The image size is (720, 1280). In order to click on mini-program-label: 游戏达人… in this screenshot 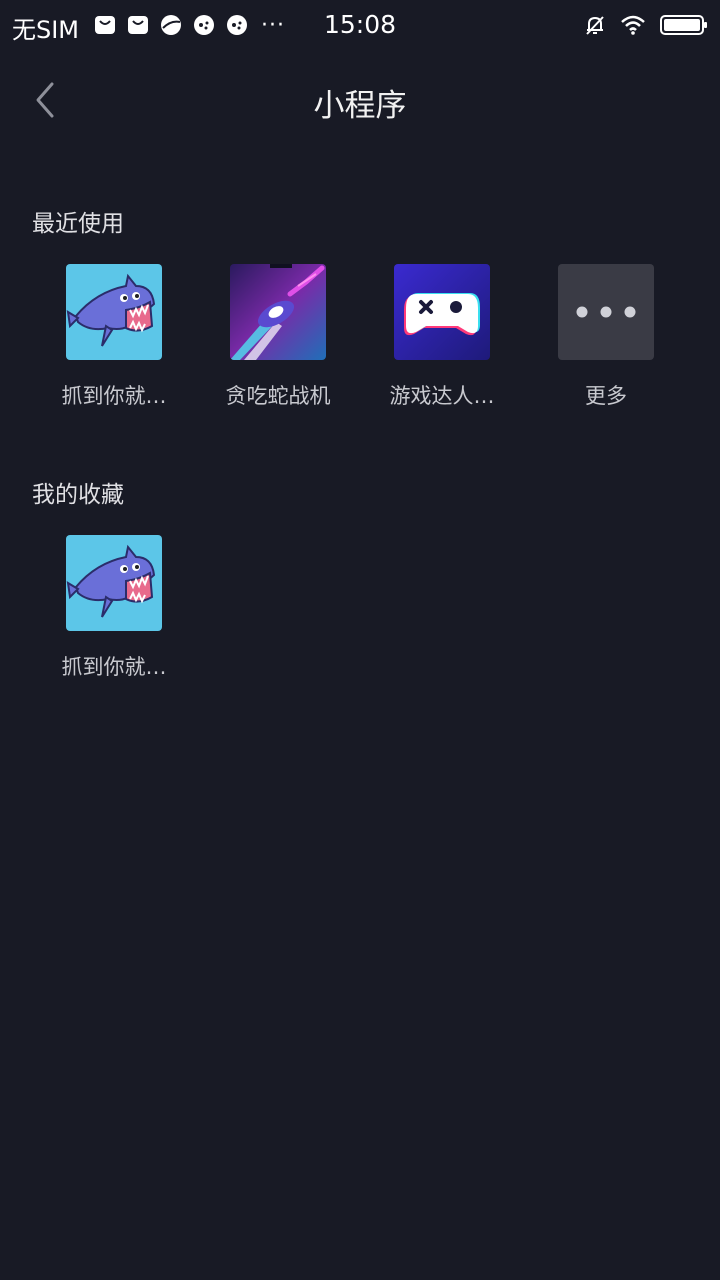, I will do `click(442, 396)`.